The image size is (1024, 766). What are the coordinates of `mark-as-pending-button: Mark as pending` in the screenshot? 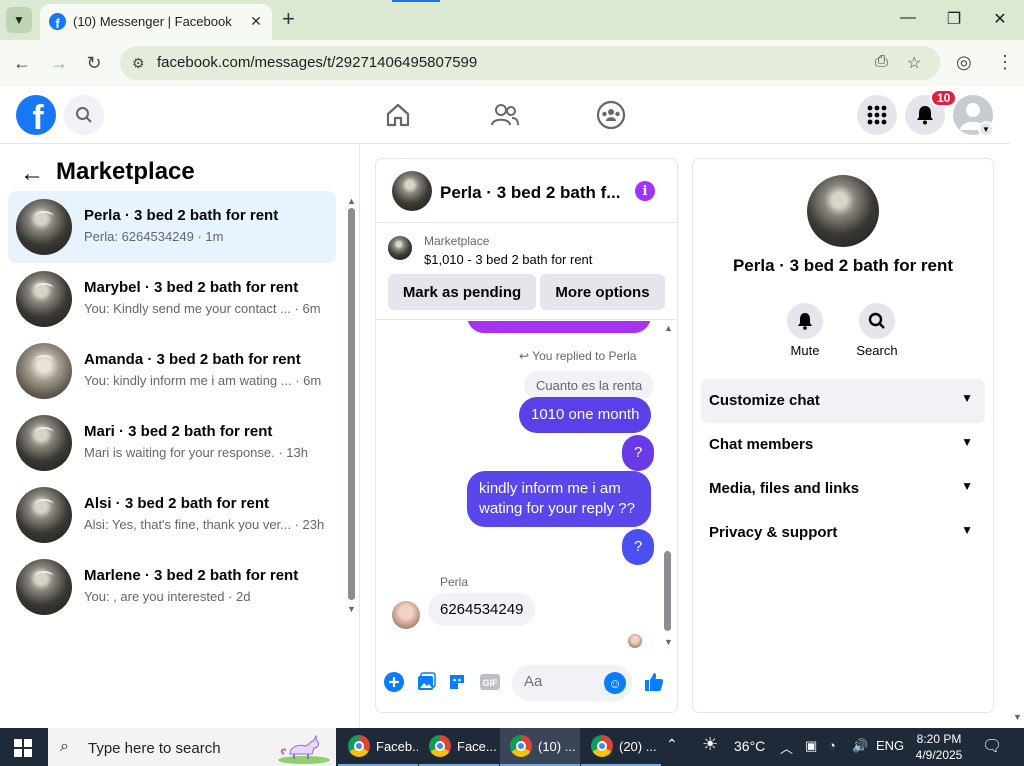 It's located at (462, 292).